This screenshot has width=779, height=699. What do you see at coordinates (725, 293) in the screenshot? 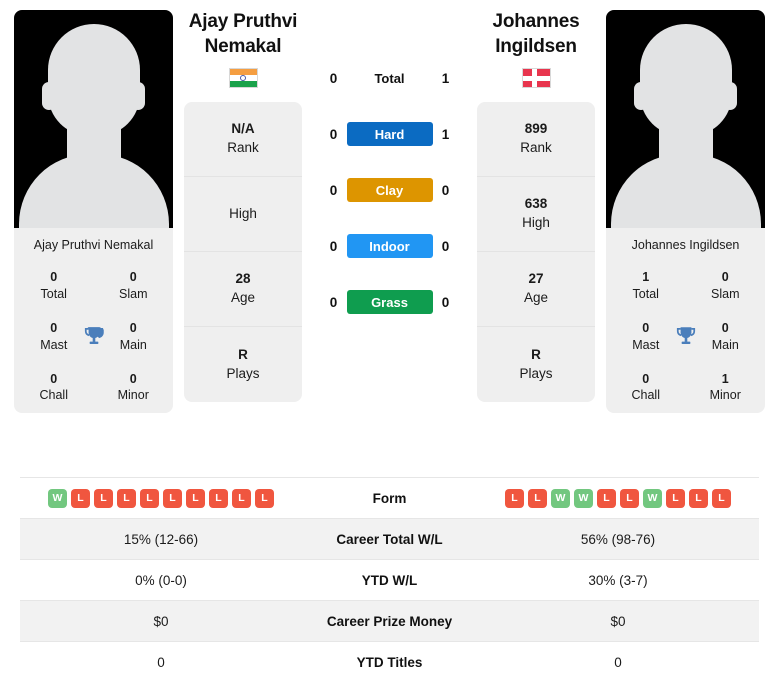
I see `stat-slam-label-right: Slam` at bounding box center [725, 293].